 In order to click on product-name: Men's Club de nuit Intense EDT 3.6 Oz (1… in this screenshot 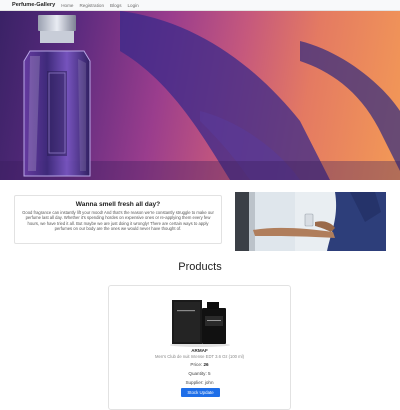, I will do `click(199, 356)`.